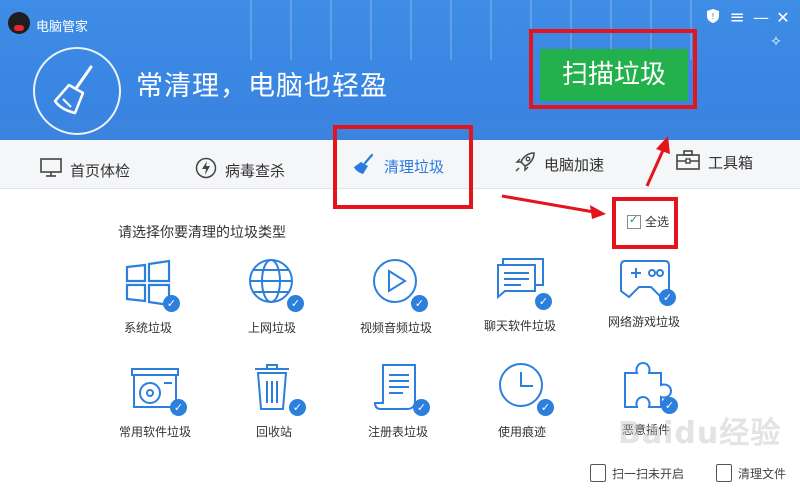 This screenshot has height=501, width=800. Describe the element at coordinates (585, 177) in the screenshot. I see `annotation-arrows` at that location.